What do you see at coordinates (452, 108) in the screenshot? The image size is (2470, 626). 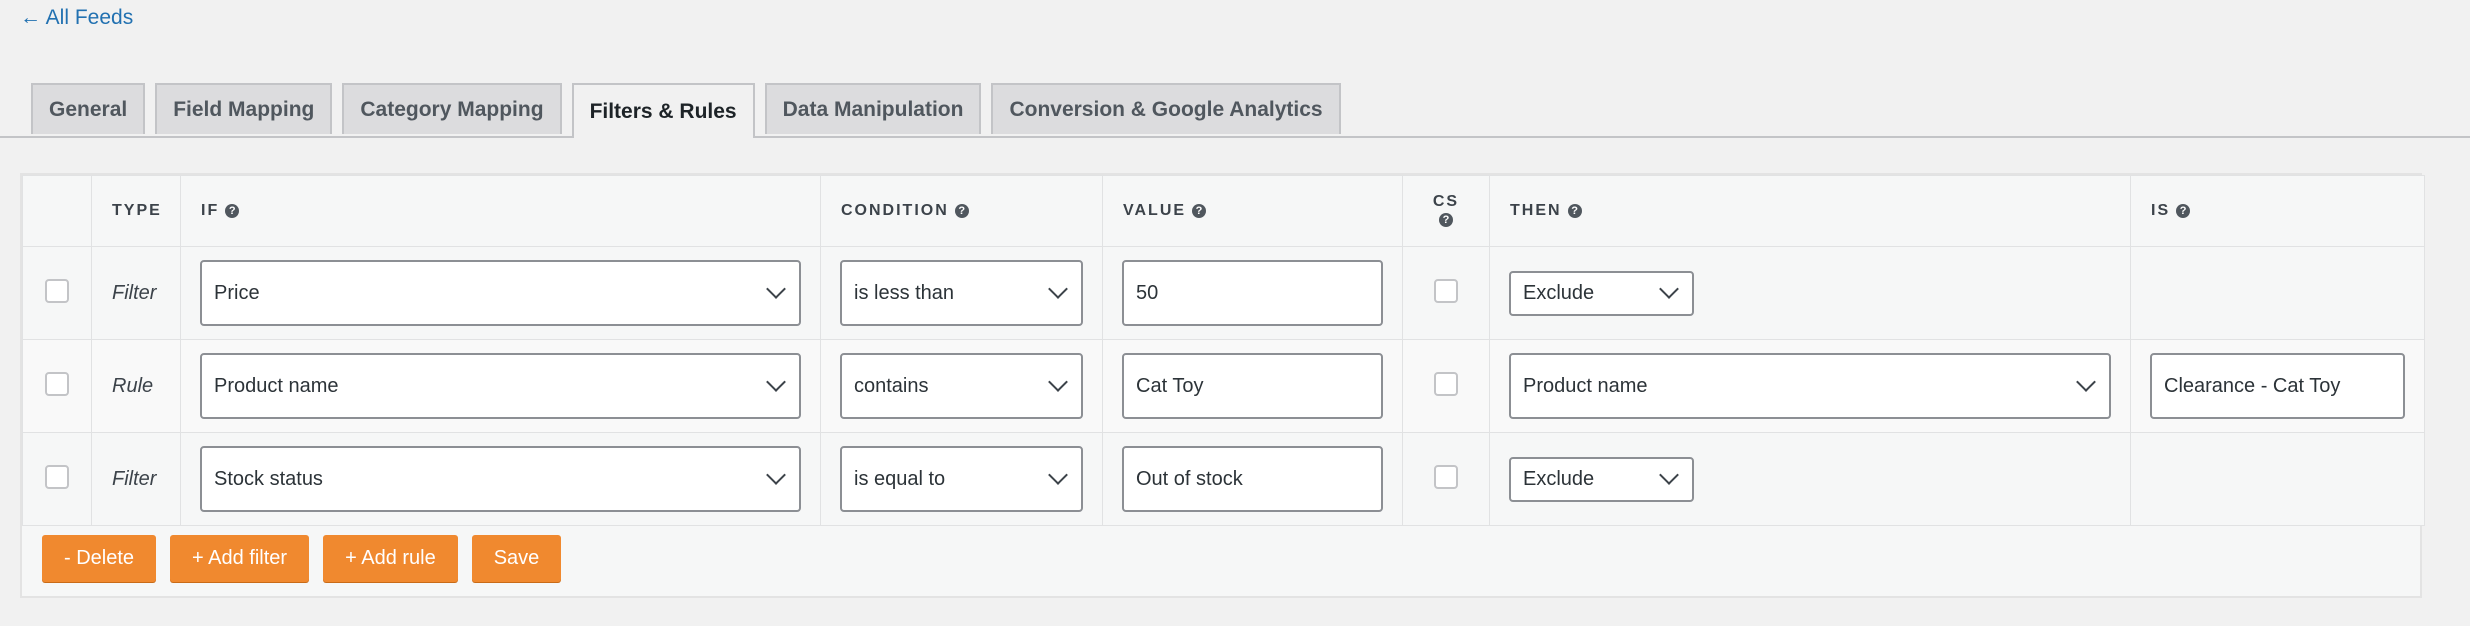 I see `tab-category-mapping: Category Mapping` at bounding box center [452, 108].